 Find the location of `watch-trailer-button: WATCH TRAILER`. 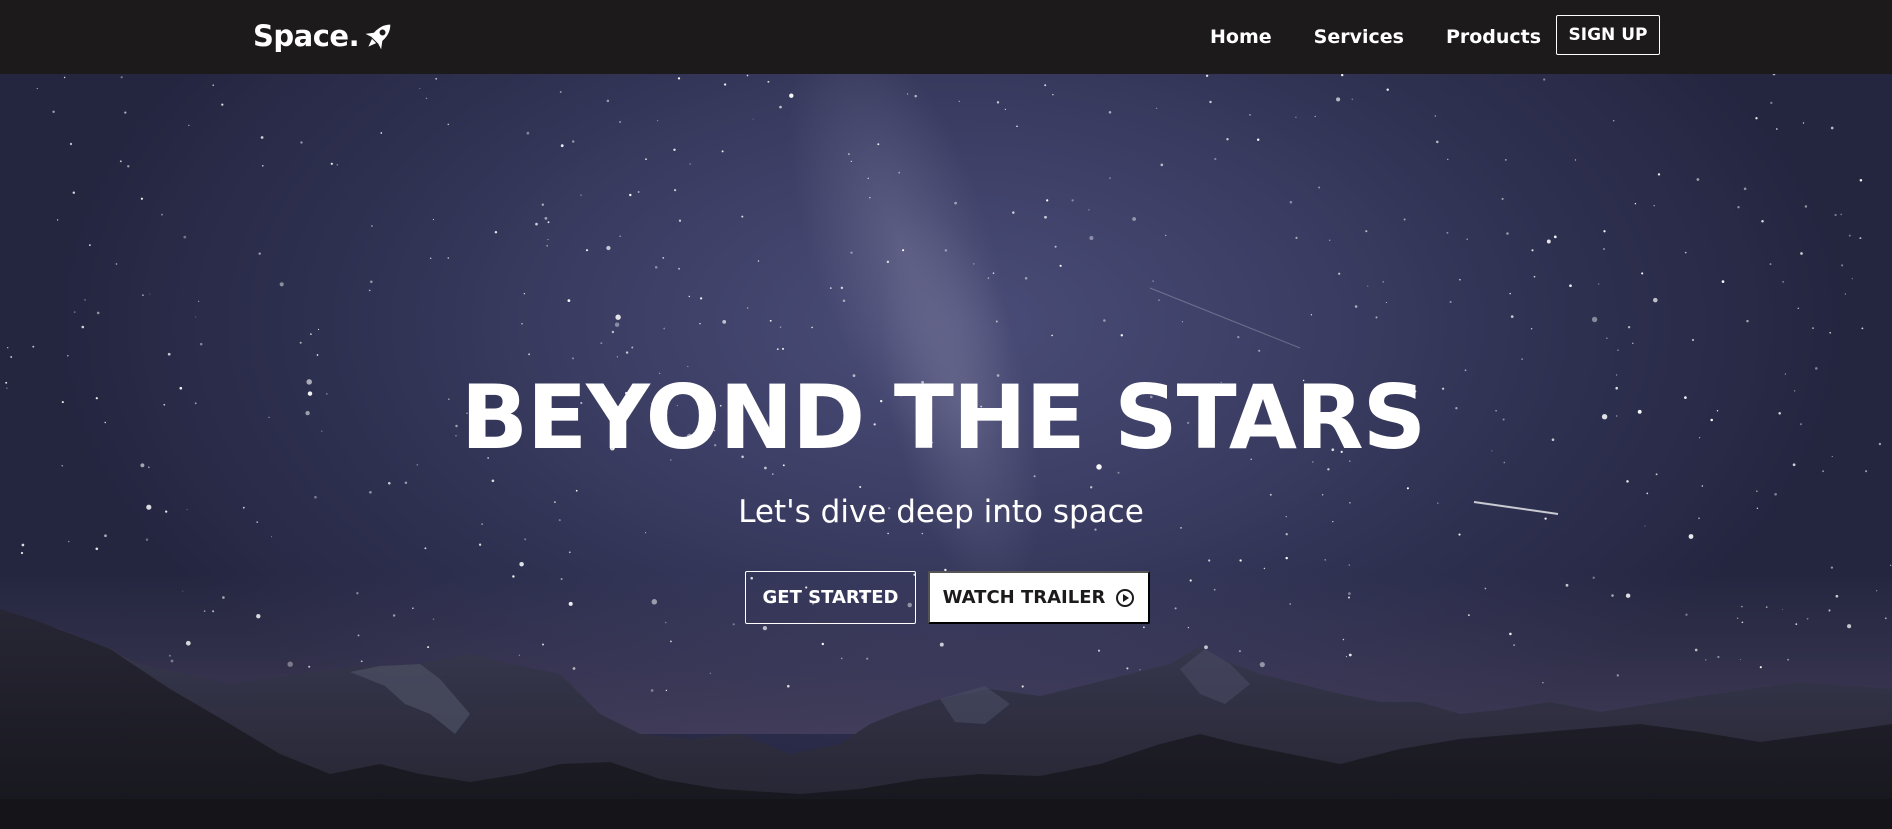

watch-trailer-button: WATCH TRAILER is located at coordinates (1039, 597).